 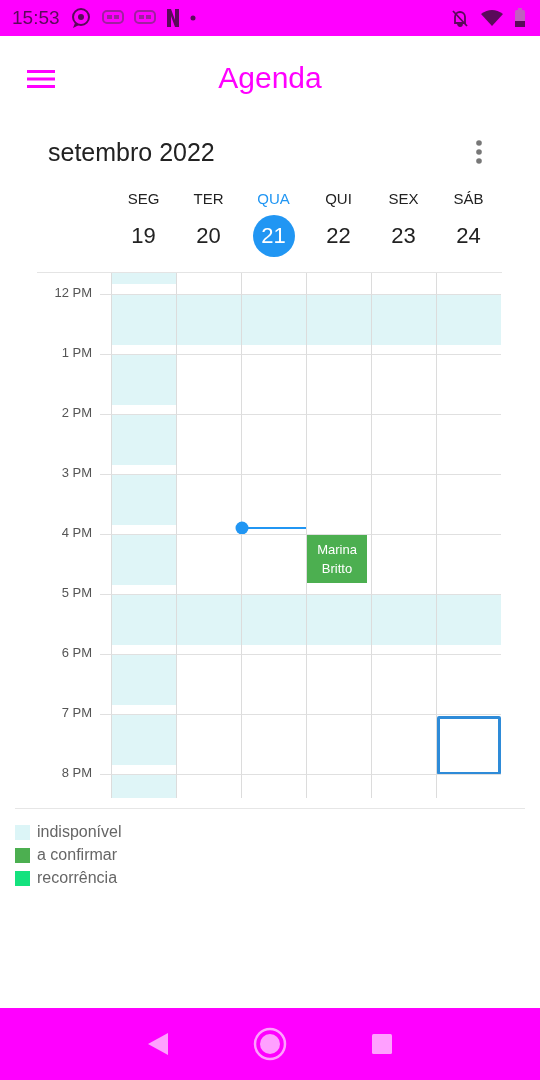 What do you see at coordinates (77, 878) in the screenshot?
I see `legend-label: recorrência` at bounding box center [77, 878].